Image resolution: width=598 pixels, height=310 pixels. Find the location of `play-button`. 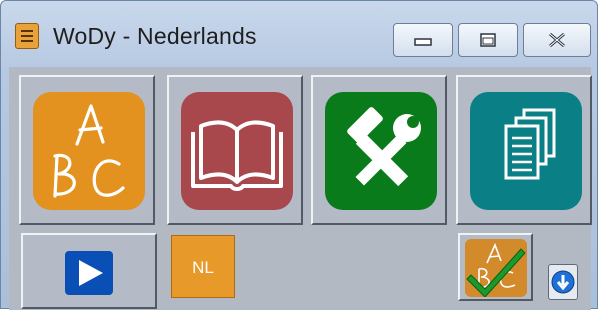

play-button is located at coordinates (89, 271).